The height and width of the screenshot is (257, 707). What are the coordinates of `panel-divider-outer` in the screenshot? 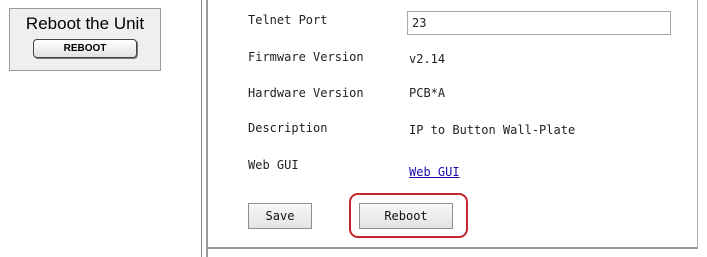 It's located at (201, 128).